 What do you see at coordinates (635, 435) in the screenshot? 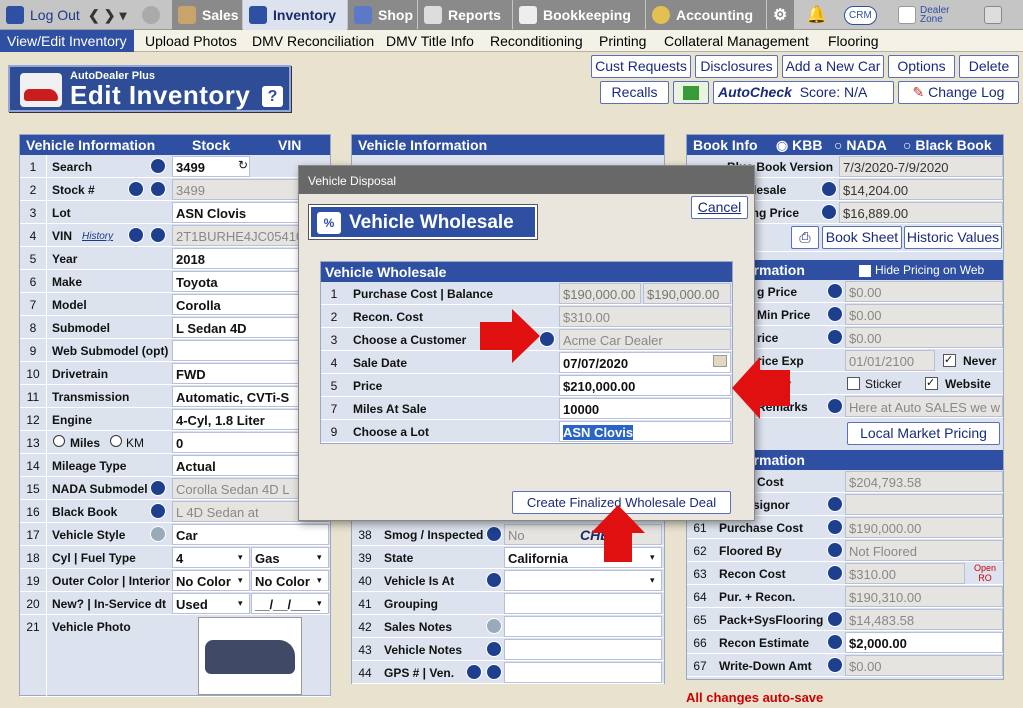
I see `annotation-arrows` at bounding box center [635, 435].